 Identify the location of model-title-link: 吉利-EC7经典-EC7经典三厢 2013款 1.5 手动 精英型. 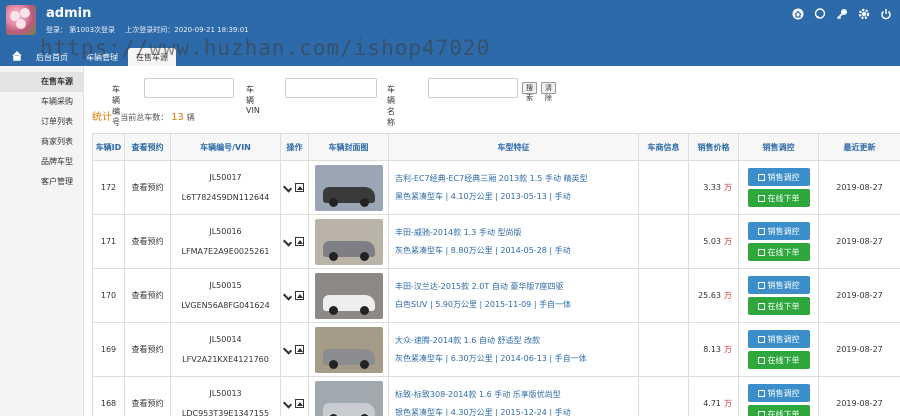
(516, 179).